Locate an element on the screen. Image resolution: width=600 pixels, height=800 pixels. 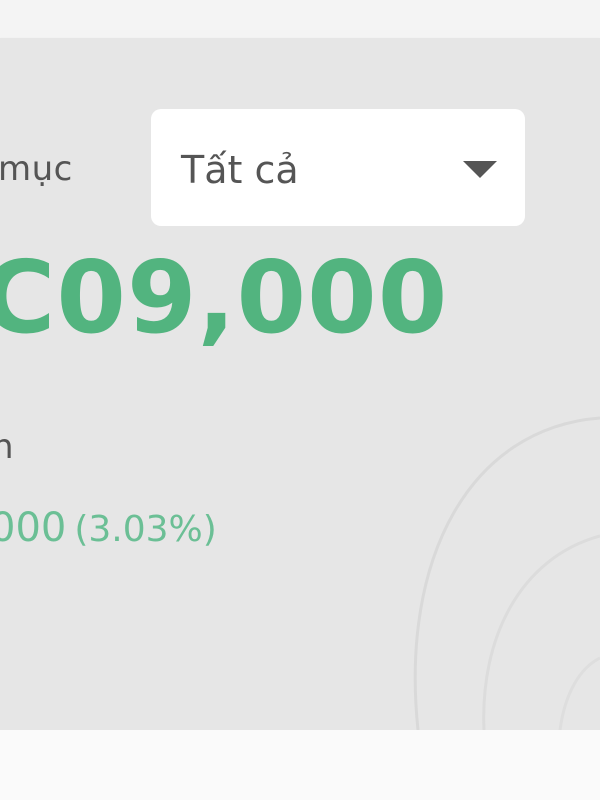
top-strip is located at coordinates (300, 19).